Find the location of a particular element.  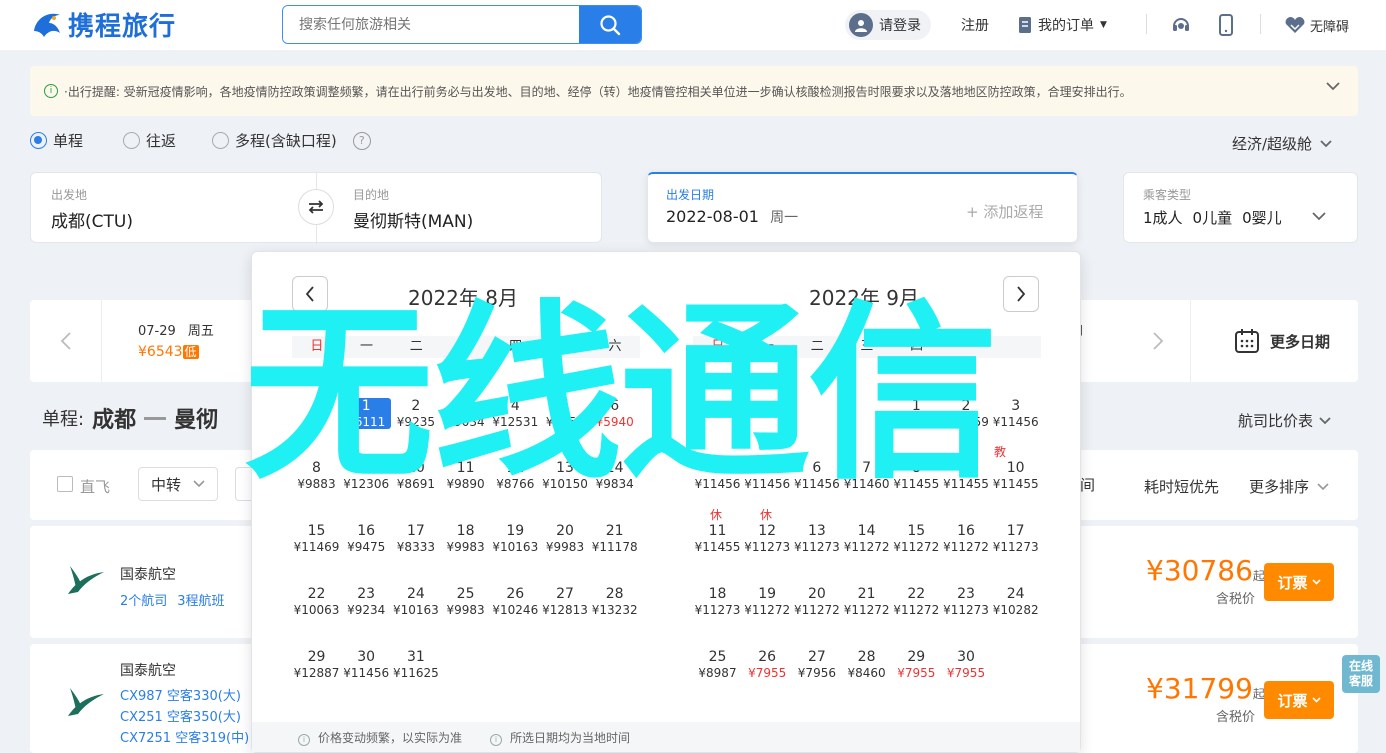

flight-leg-link: CX7251 空客319(中) is located at coordinates (184, 738).